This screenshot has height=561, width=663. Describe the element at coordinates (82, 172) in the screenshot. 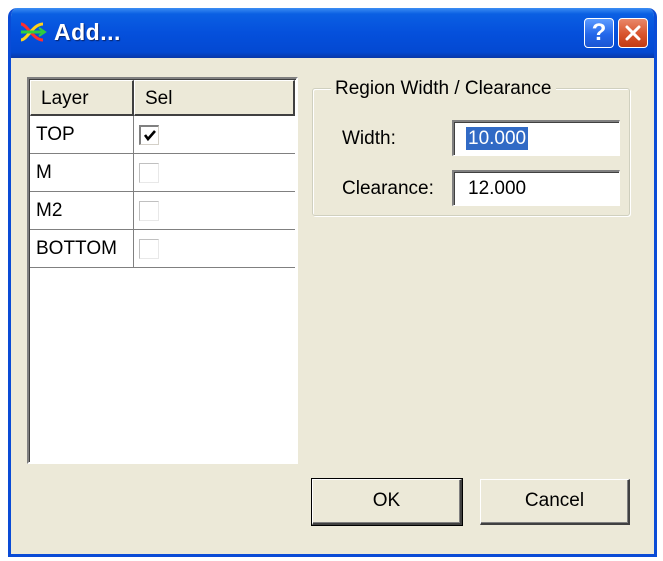

I see `layer-name: M` at that location.